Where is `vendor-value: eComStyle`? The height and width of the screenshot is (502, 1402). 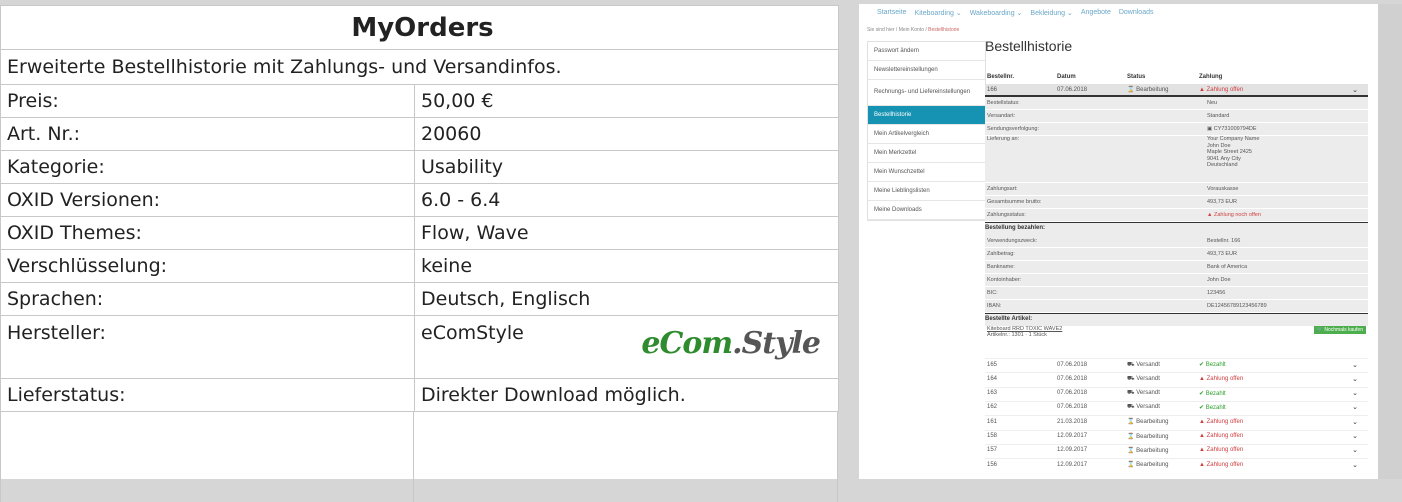
vendor-value: eComStyle is located at coordinates (472, 333).